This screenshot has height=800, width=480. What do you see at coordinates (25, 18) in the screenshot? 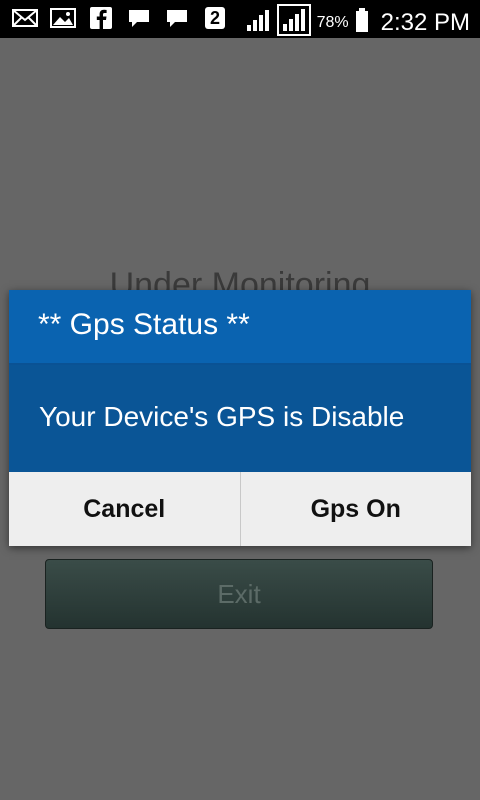
I see `mail-icon` at bounding box center [25, 18].